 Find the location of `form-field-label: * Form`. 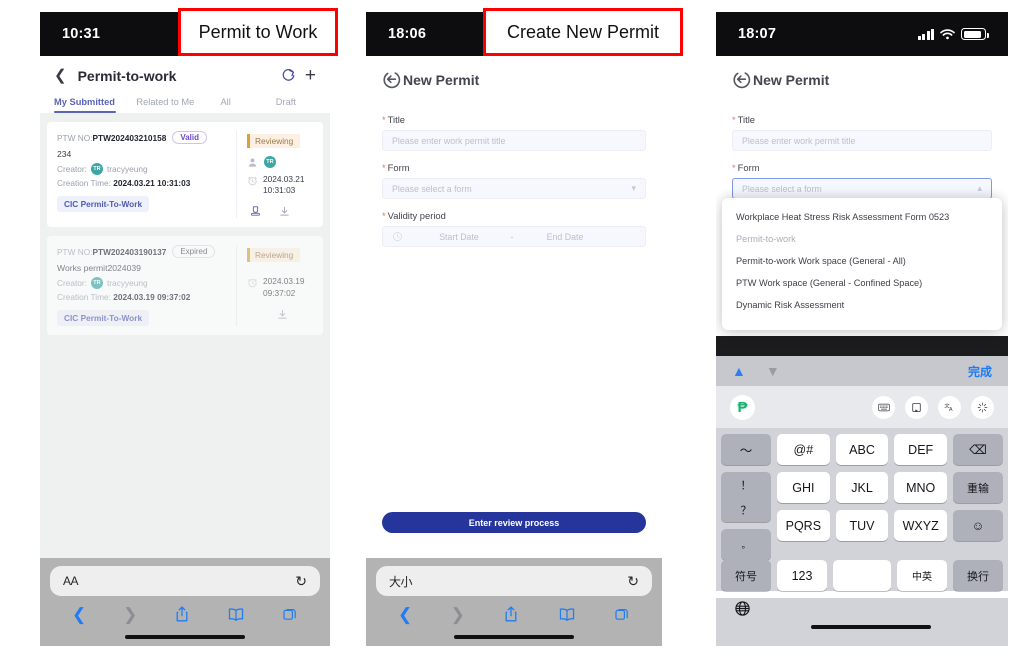

form-field-label: * Form is located at coordinates (396, 167).